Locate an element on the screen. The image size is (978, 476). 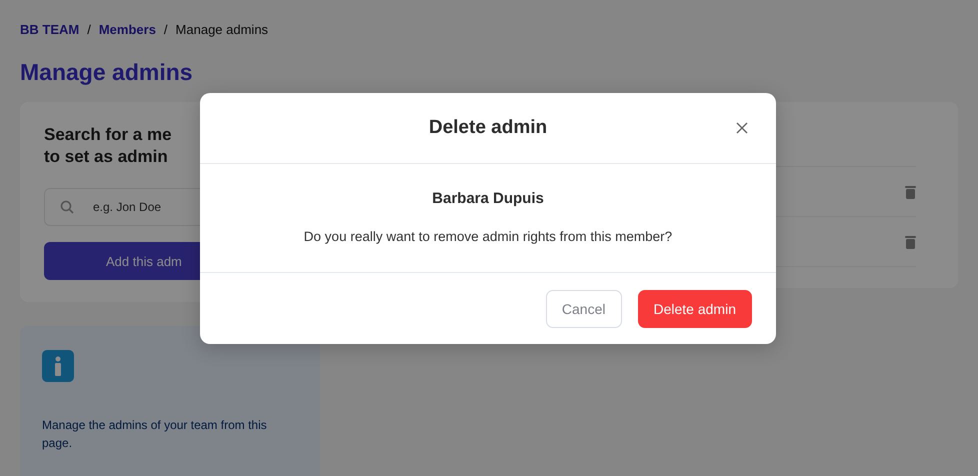
card-title: to set as admin is located at coordinates (106, 157).